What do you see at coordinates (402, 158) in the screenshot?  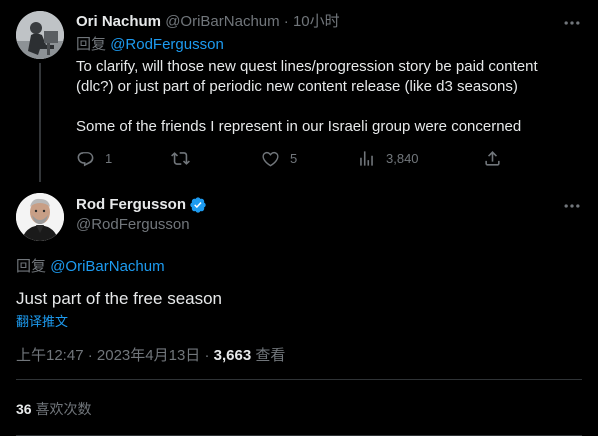 I see `views-count: 3,840` at bounding box center [402, 158].